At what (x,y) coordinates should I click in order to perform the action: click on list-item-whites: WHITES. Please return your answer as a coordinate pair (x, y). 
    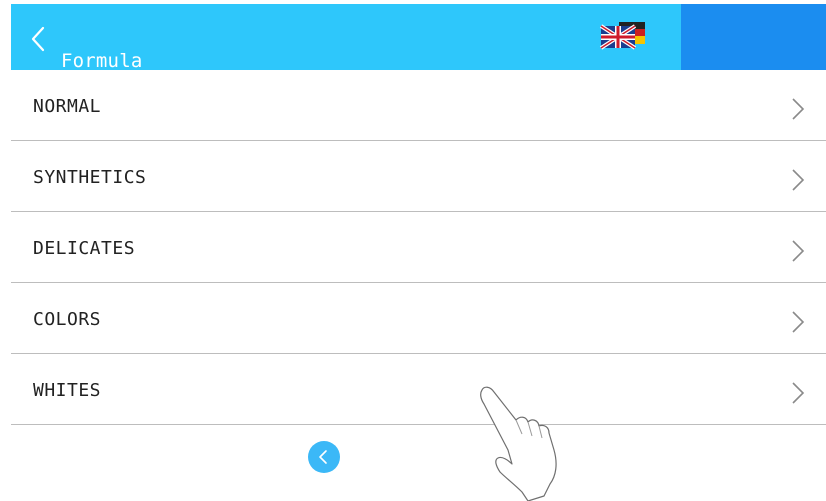
    Looking at the image, I should click on (418, 389).